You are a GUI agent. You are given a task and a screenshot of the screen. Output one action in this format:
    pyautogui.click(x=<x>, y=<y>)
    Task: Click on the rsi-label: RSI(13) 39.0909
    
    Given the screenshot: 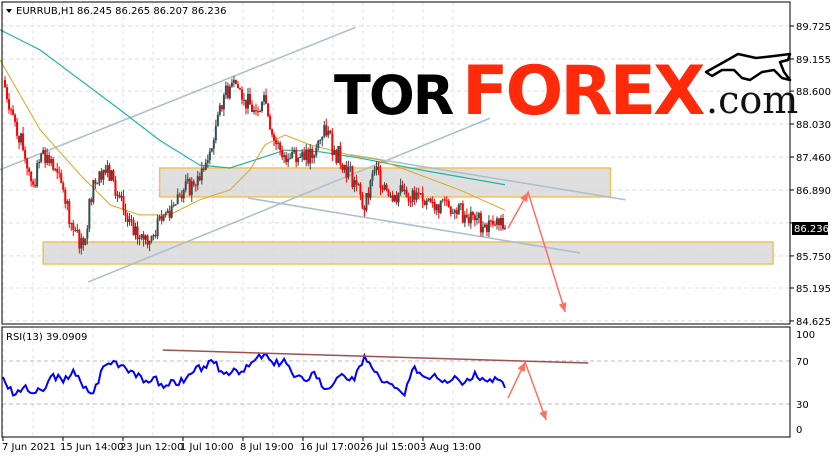 What is the action you would take?
    pyautogui.click(x=46, y=337)
    